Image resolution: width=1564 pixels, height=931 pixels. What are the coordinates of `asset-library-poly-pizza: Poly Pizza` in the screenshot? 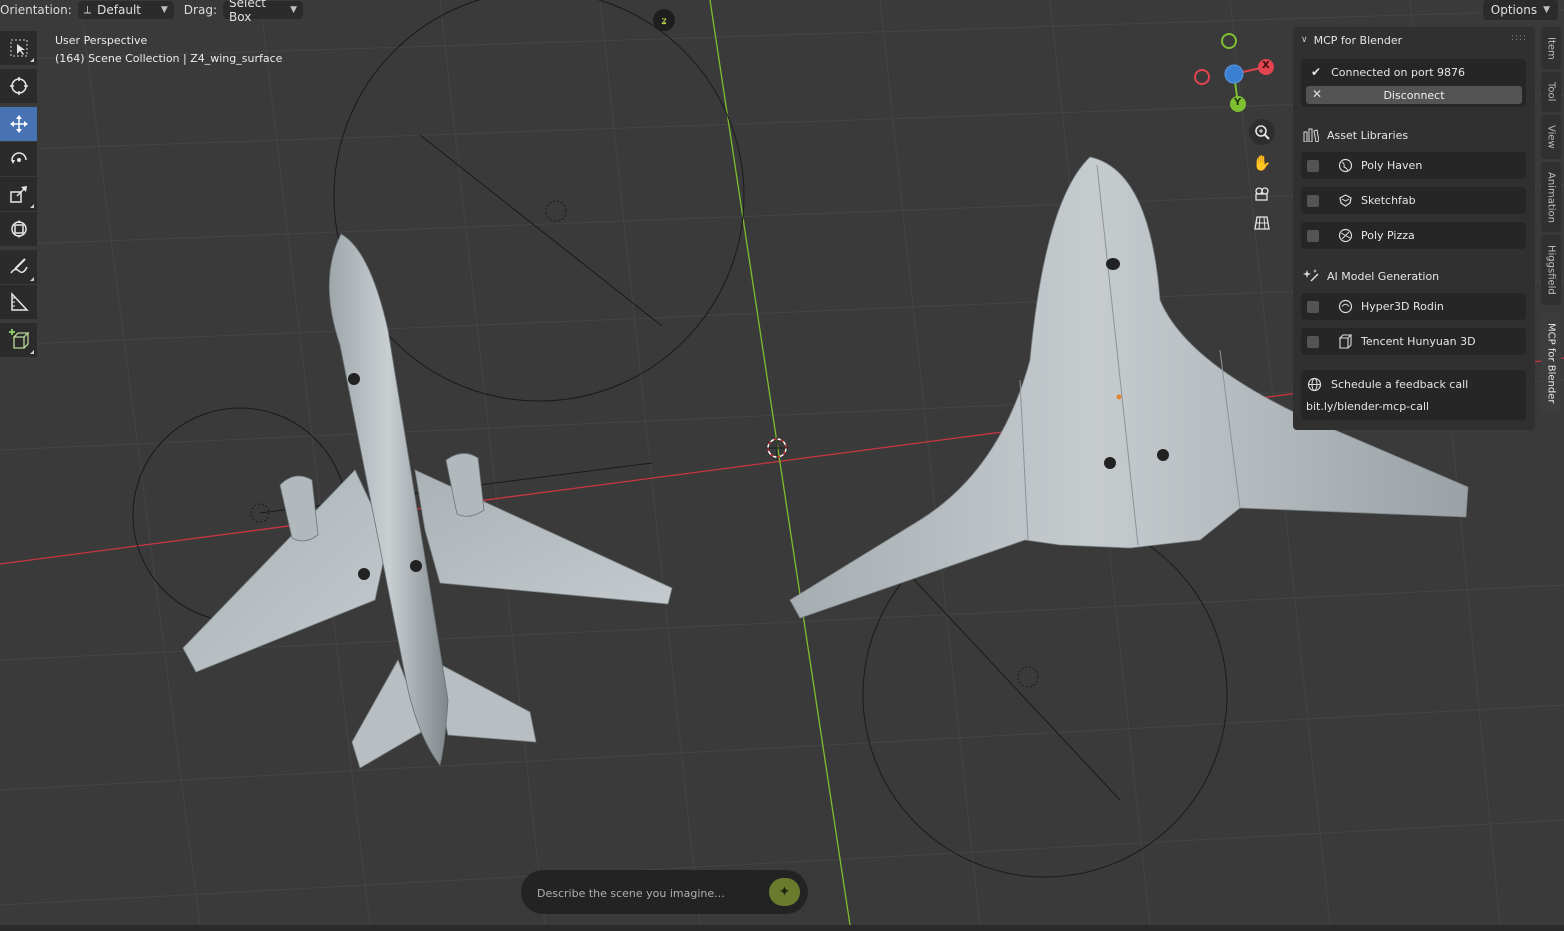 It's located at (1413, 235).